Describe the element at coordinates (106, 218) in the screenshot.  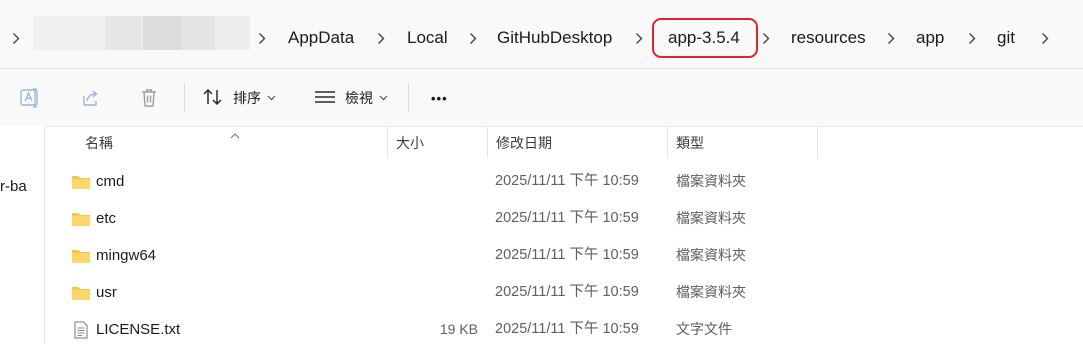
I see `file-name: etc` at that location.